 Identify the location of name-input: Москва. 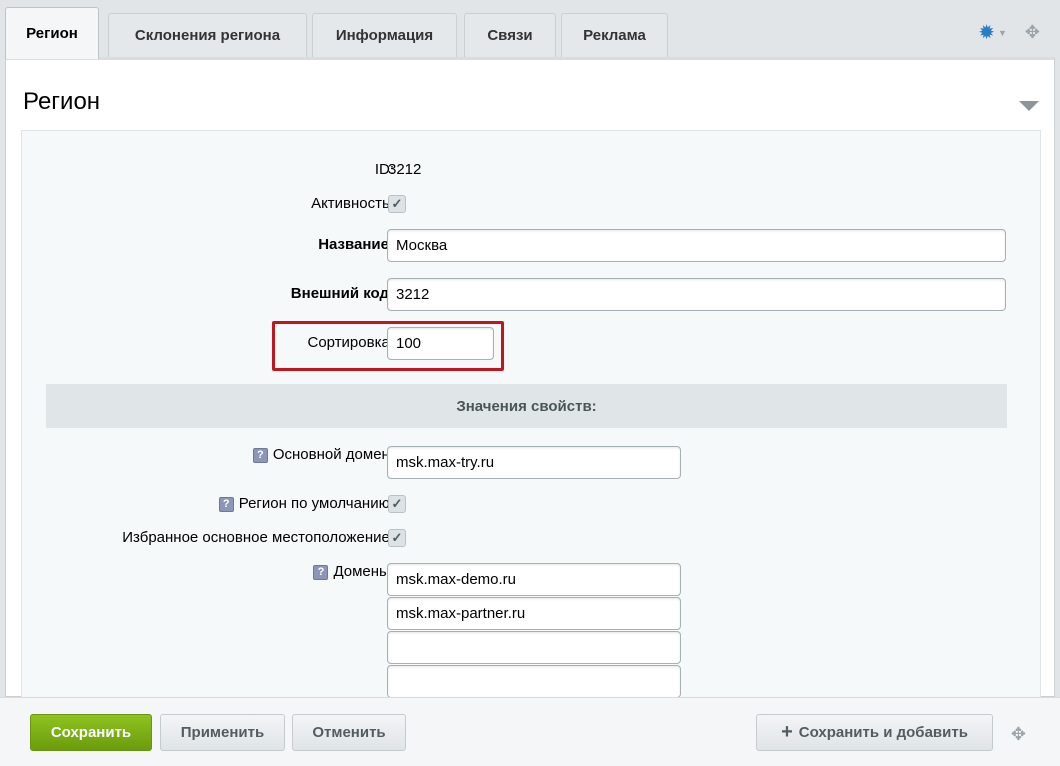
(696, 245).